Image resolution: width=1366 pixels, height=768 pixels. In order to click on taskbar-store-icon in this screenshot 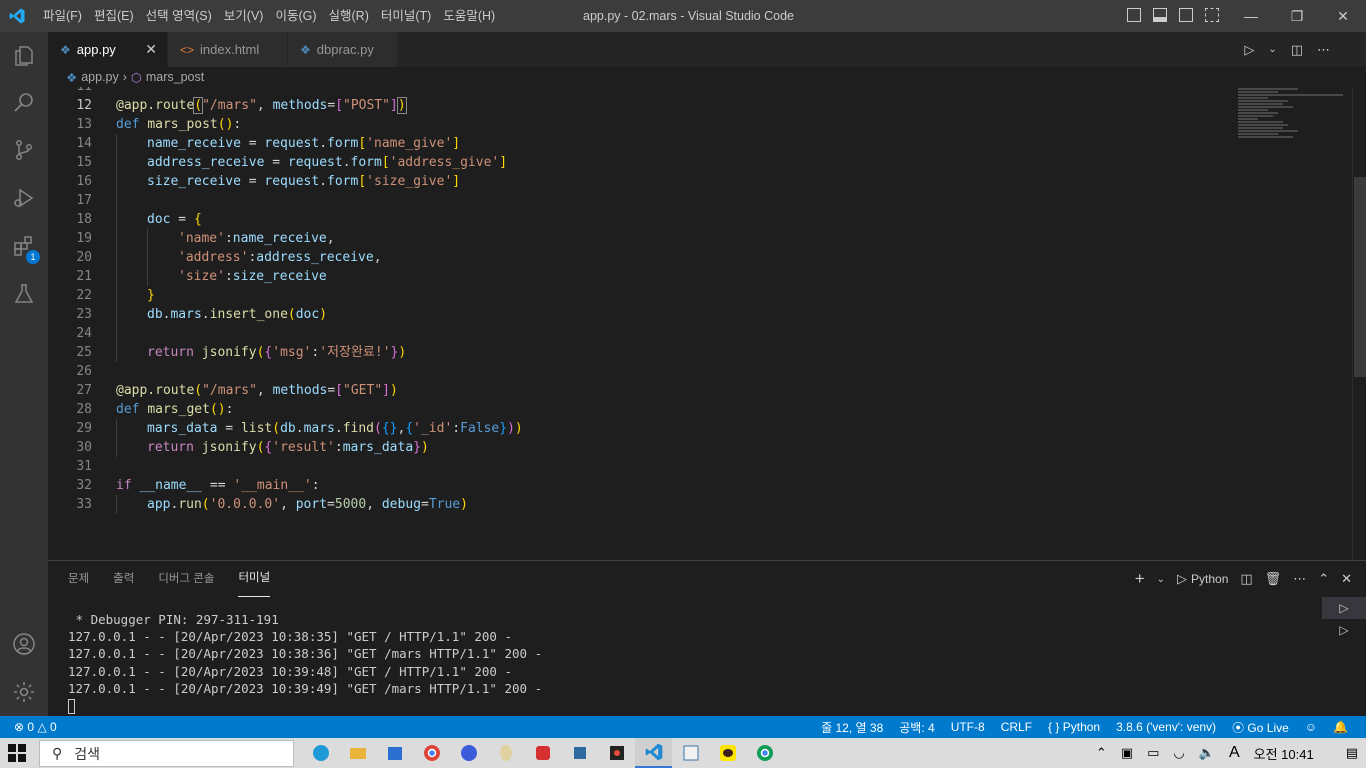, I will do `click(394, 753)`.